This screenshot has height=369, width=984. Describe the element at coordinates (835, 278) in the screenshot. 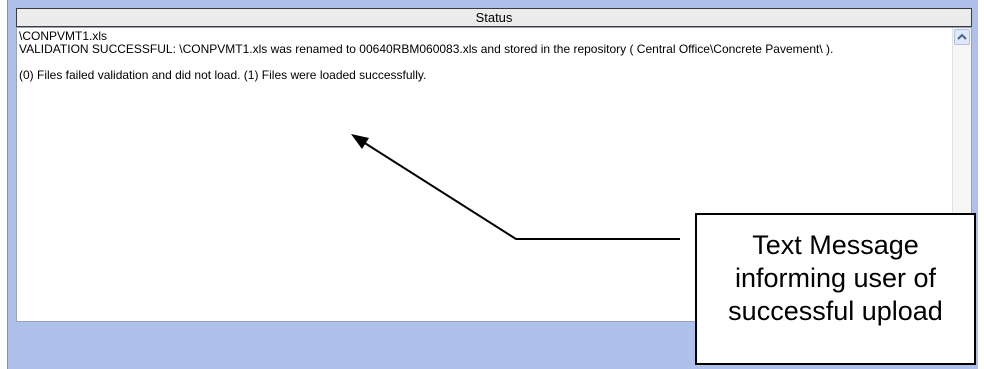

I see `callout-line-2: informing user of` at that location.